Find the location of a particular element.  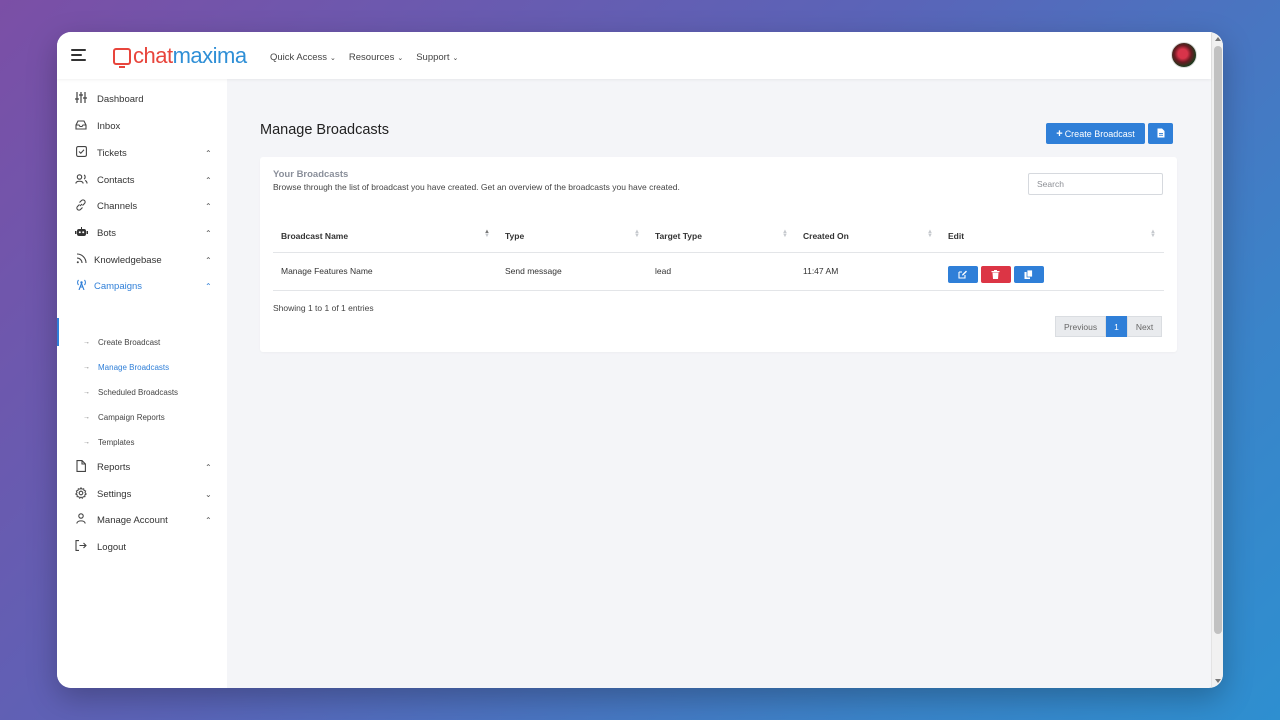

sidebar-item-label: Dashboard is located at coordinates (120, 99).